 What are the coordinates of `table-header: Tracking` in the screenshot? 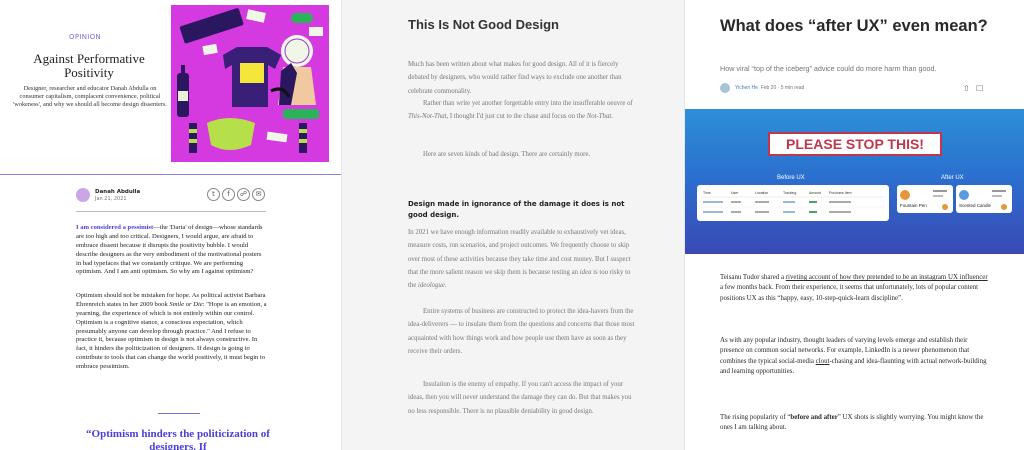 It's located at (789, 193).